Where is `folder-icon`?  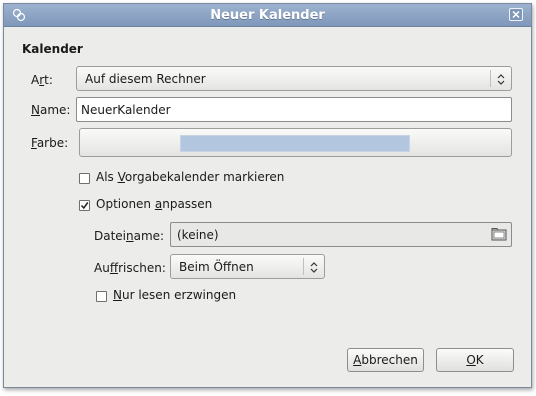
folder-icon is located at coordinates (499, 234).